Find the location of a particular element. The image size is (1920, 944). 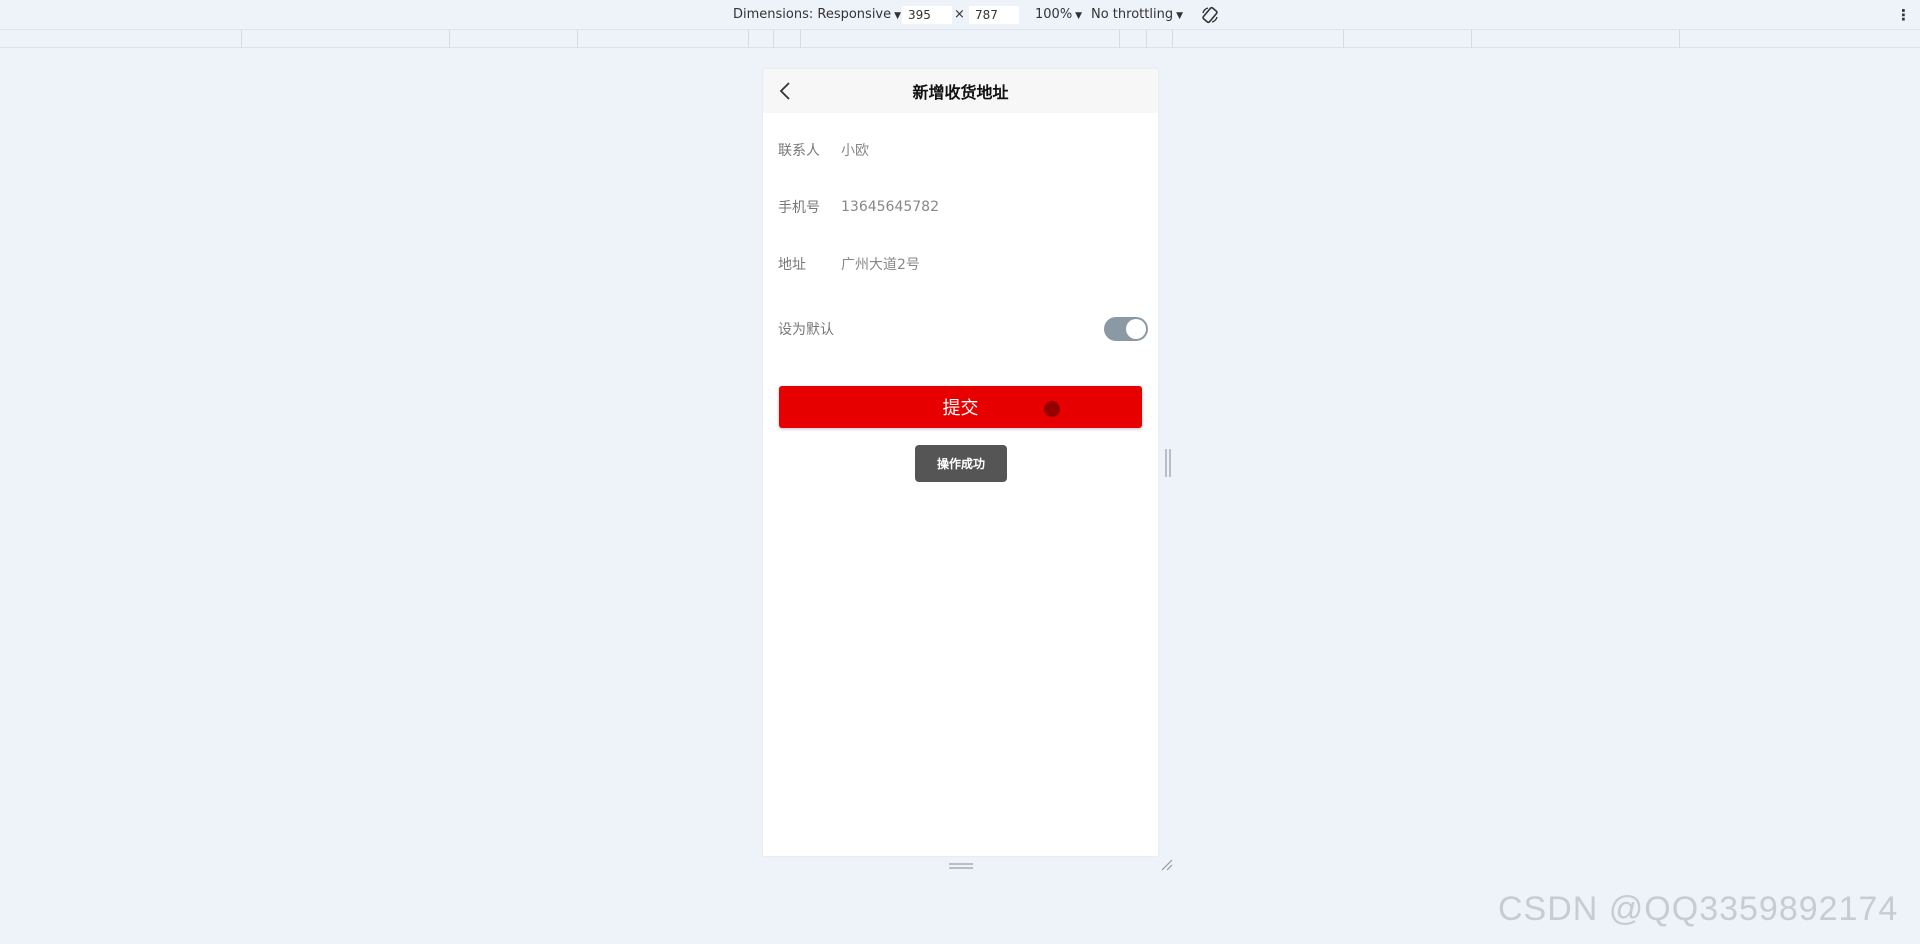

zoom-label: 100% is located at coordinates (1054, 14).